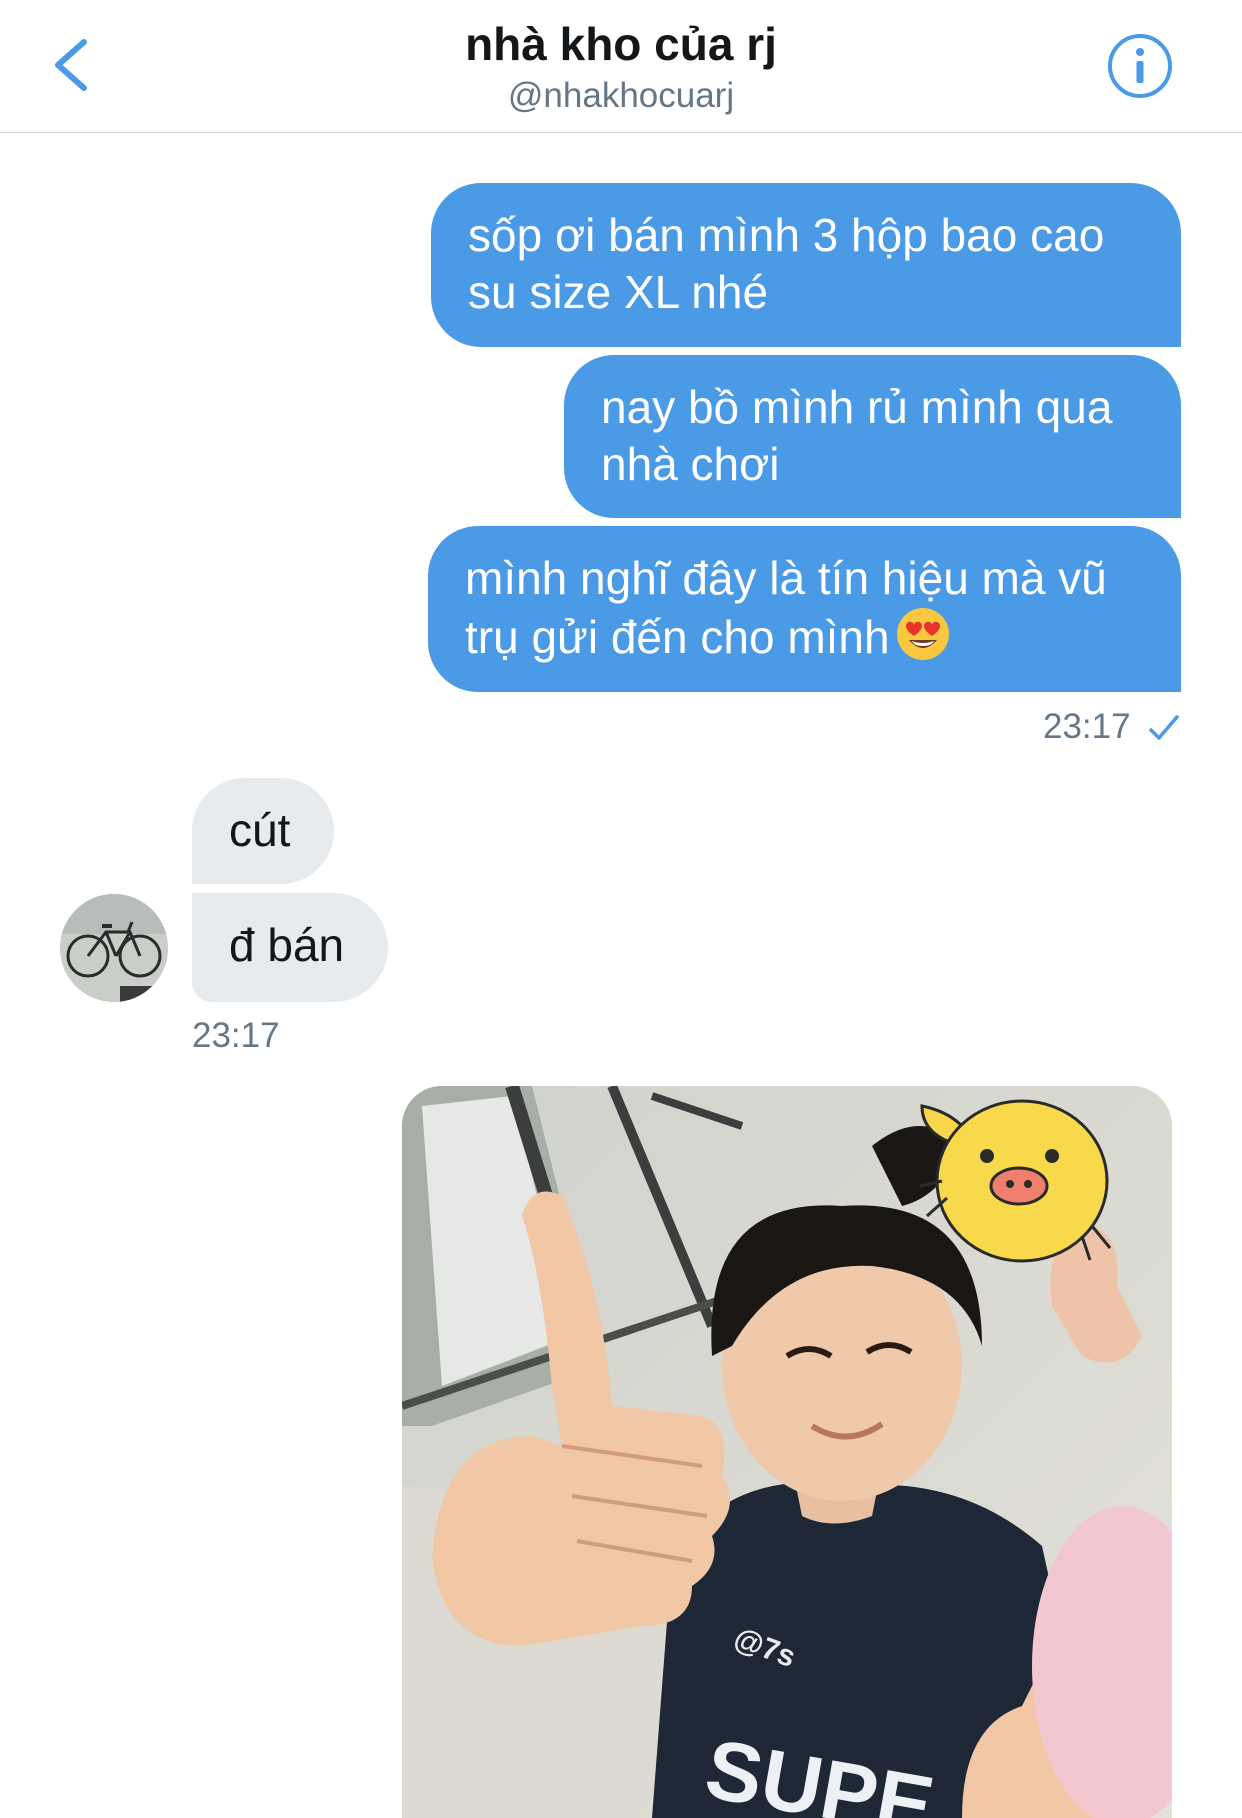  I want to click on conversation-header: nhà kho của rj @nhakhocuarj, so click(621, 66).